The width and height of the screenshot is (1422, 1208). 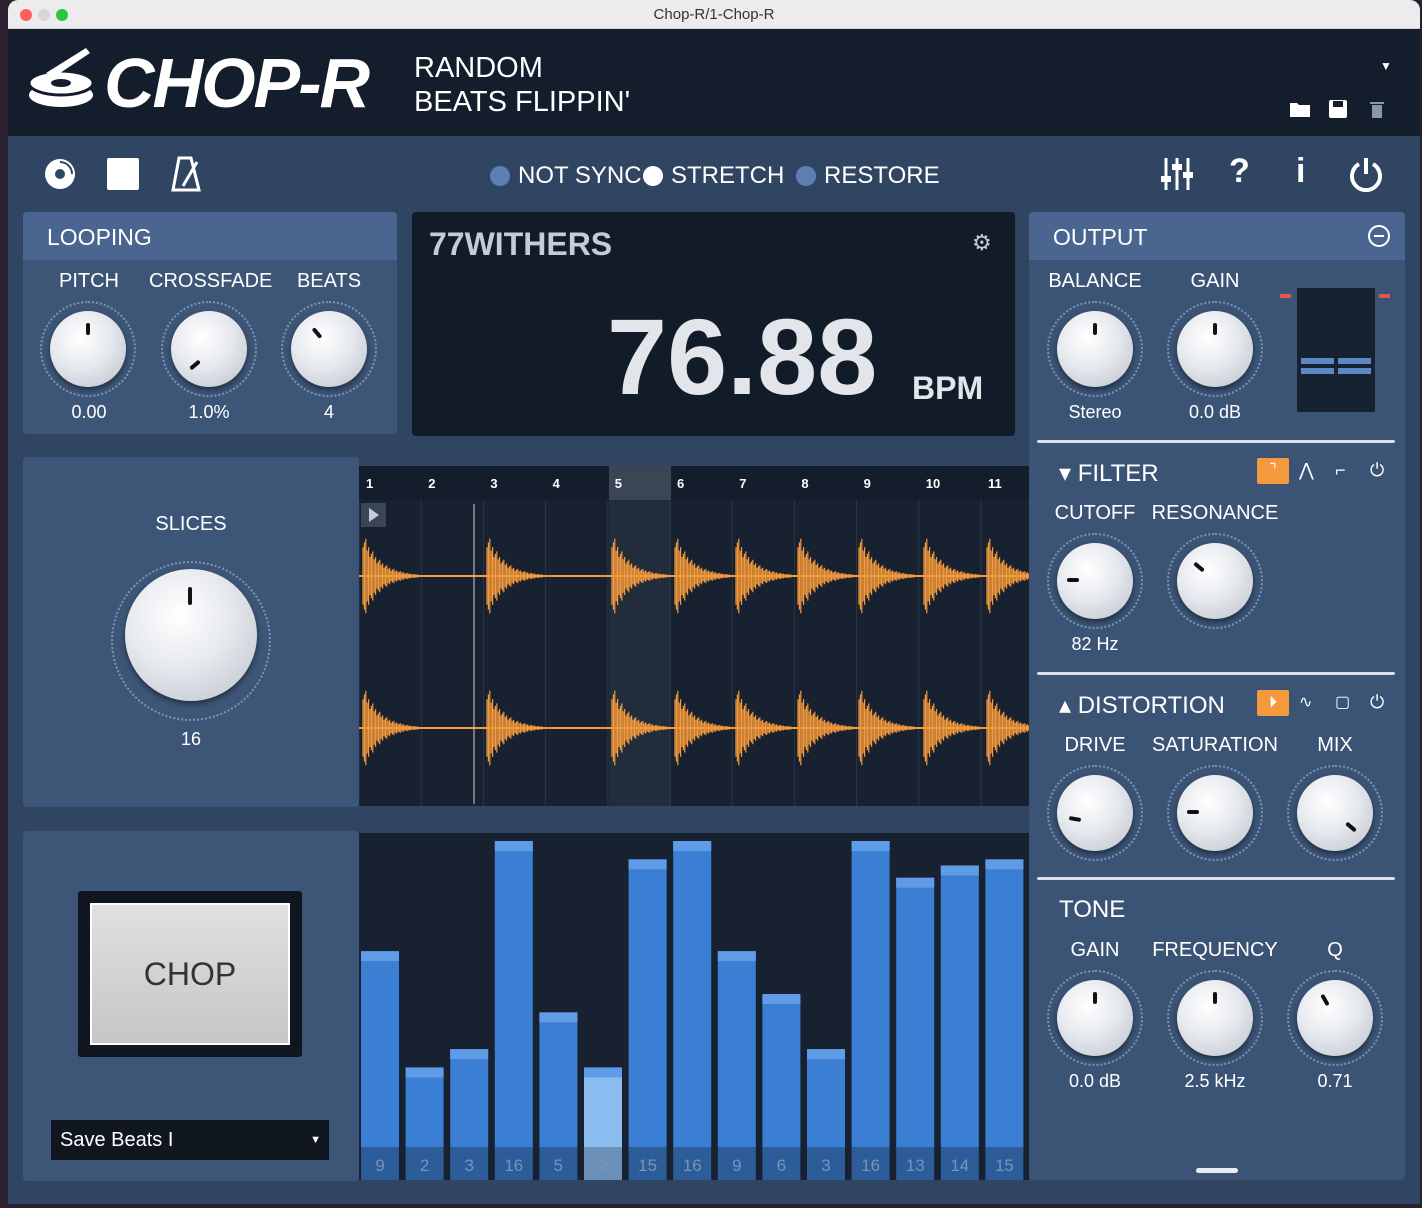 I want to click on tagline-line-1: RANDOM, so click(x=478, y=68).